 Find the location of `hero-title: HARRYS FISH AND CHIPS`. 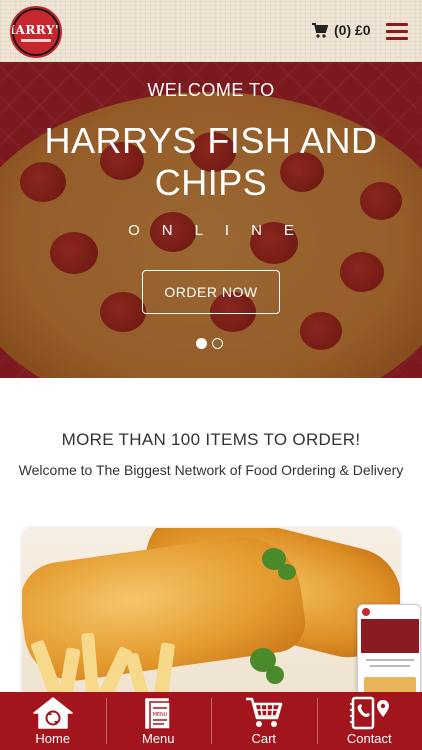

hero-title: HARRYS FISH AND CHIPS is located at coordinates (211, 161).